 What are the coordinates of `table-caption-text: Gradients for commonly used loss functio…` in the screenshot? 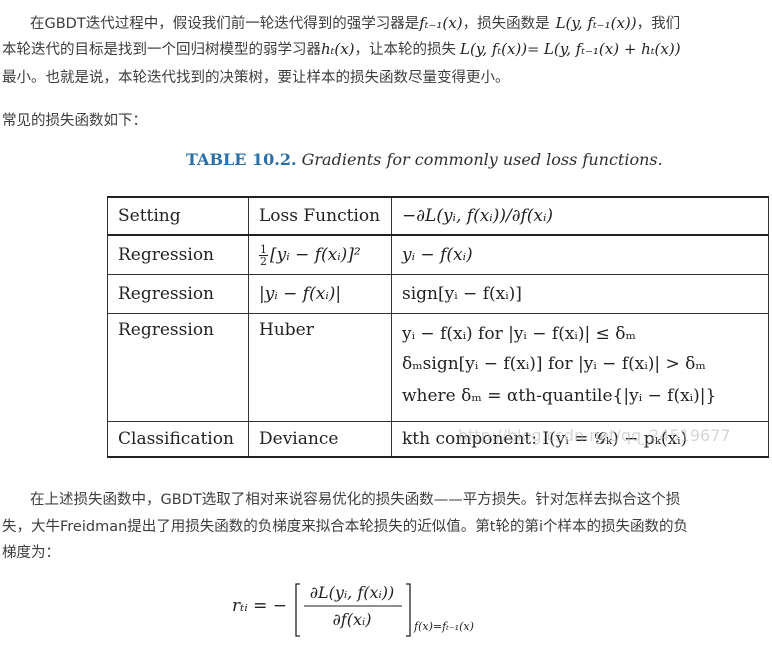 It's located at (482, 159).